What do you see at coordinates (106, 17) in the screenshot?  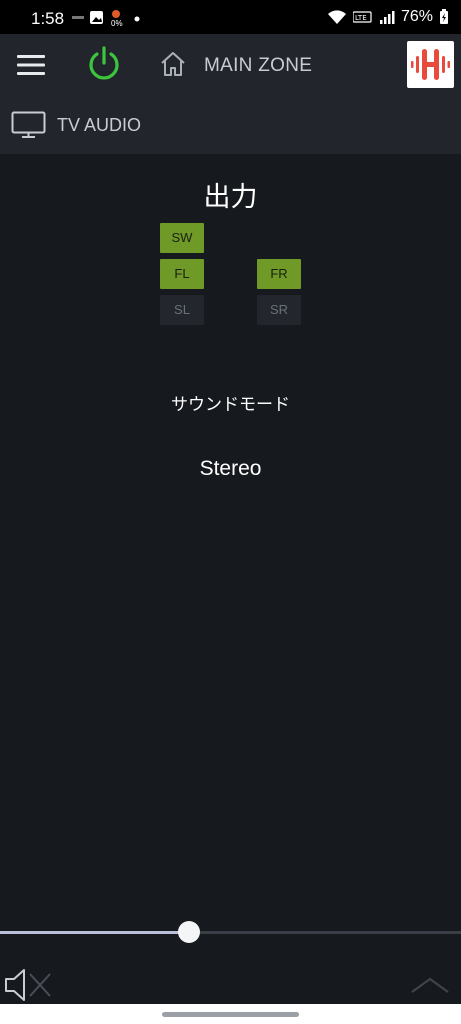 I see `status-notification-icons` at bounding box center [106, 17].